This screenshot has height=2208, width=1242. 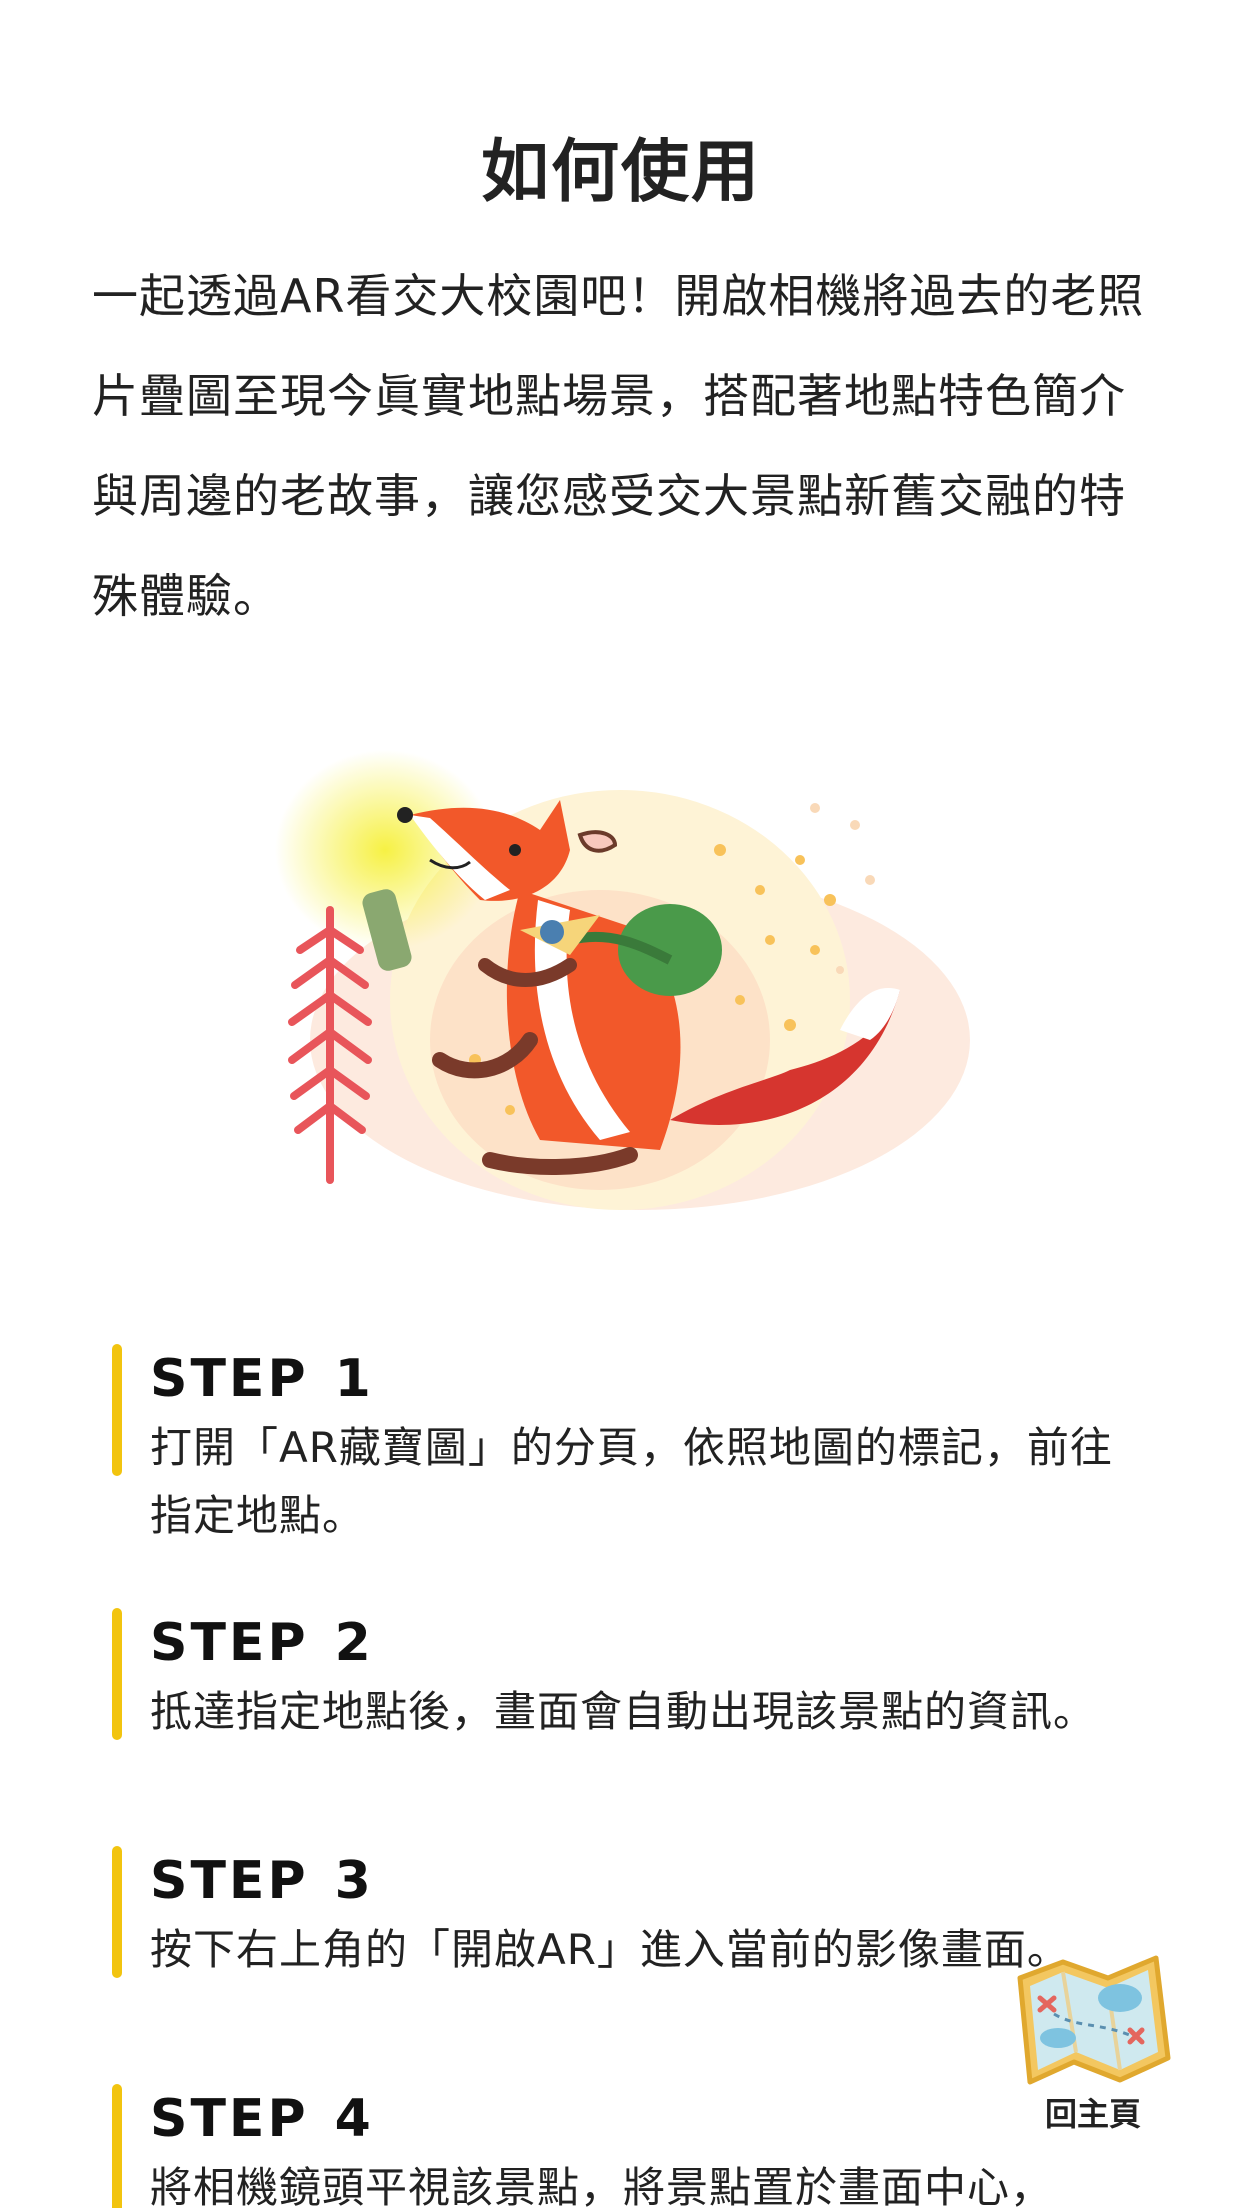 I want to click on step-number: 2, so click(x=354, y=1643).